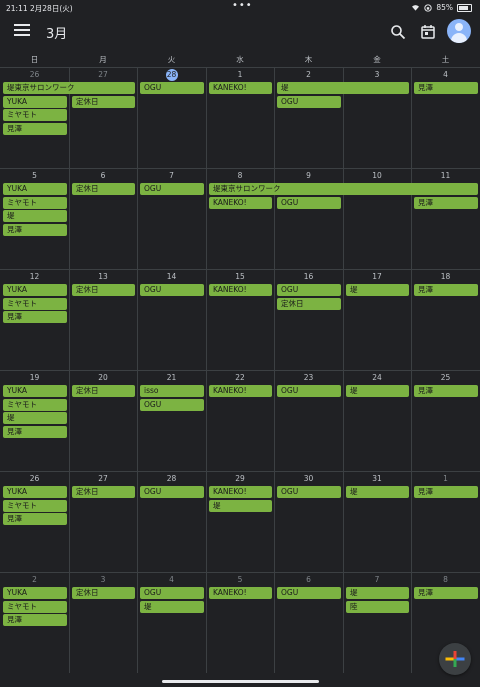 This screenshot has width=480, height=687. Describe the element at coordinates (445, 176) in the screenshot. I see `day-number: 11` at that location.